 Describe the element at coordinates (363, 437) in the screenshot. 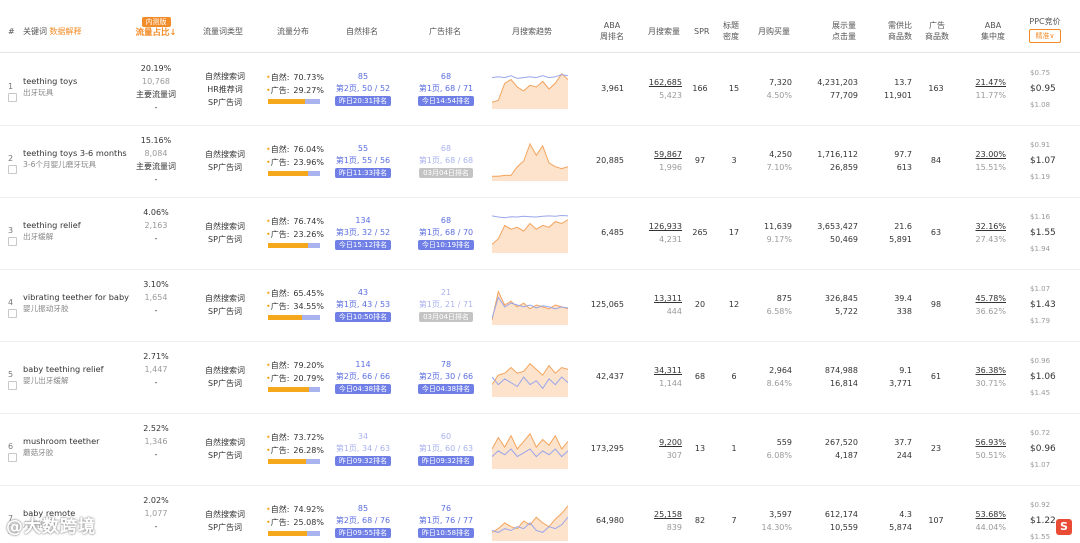

I see `natural-rank-value: 34` at that location.